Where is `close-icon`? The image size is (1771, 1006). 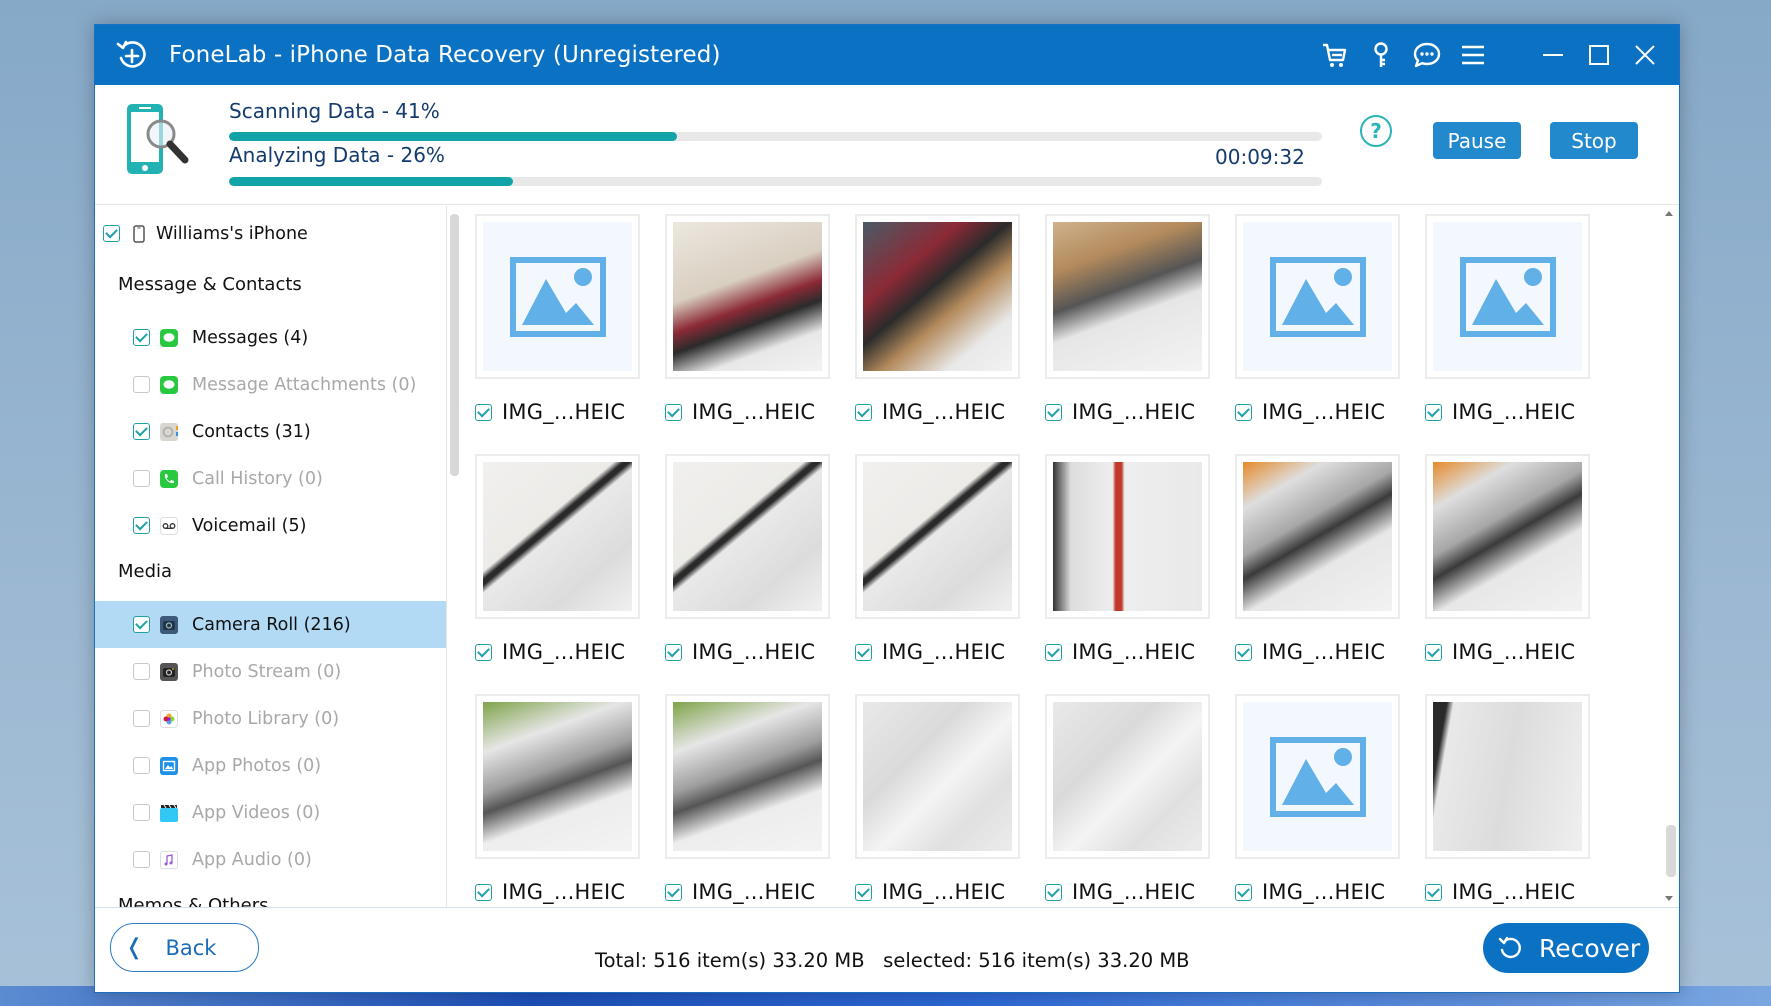
close-icon is located at coordinates (1645, 55).